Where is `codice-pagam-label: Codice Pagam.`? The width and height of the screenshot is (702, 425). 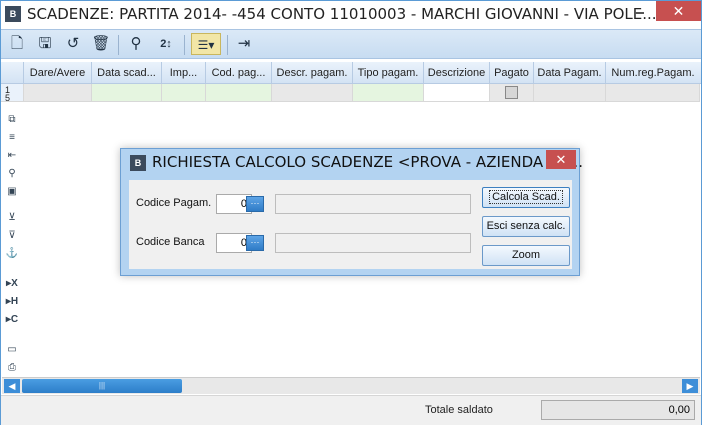
codice-pagam-label: Codice Pagam. is located at coordinates (174, 203).